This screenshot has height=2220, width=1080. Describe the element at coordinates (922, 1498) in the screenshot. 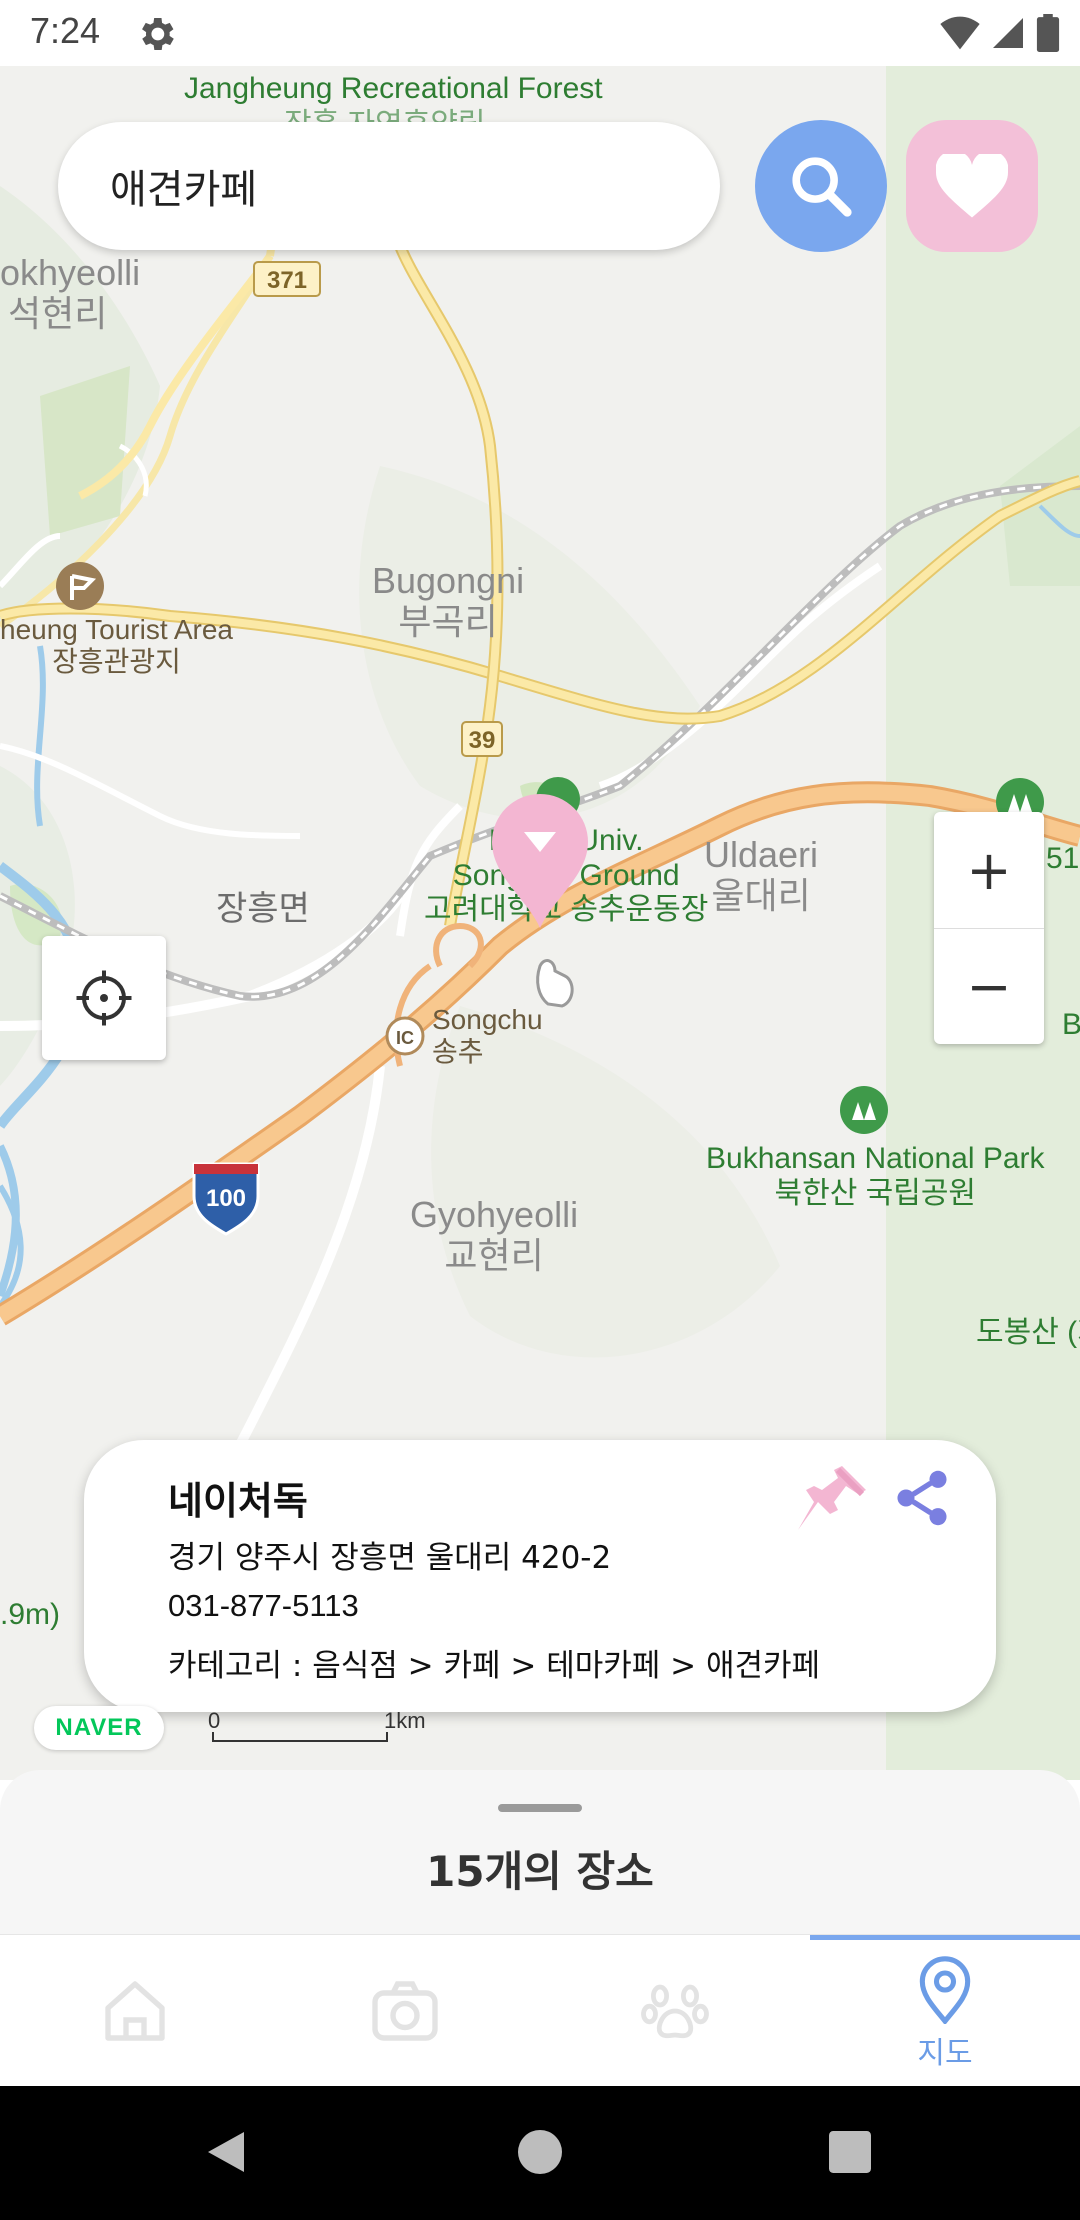

I see `share-icon` at that location.